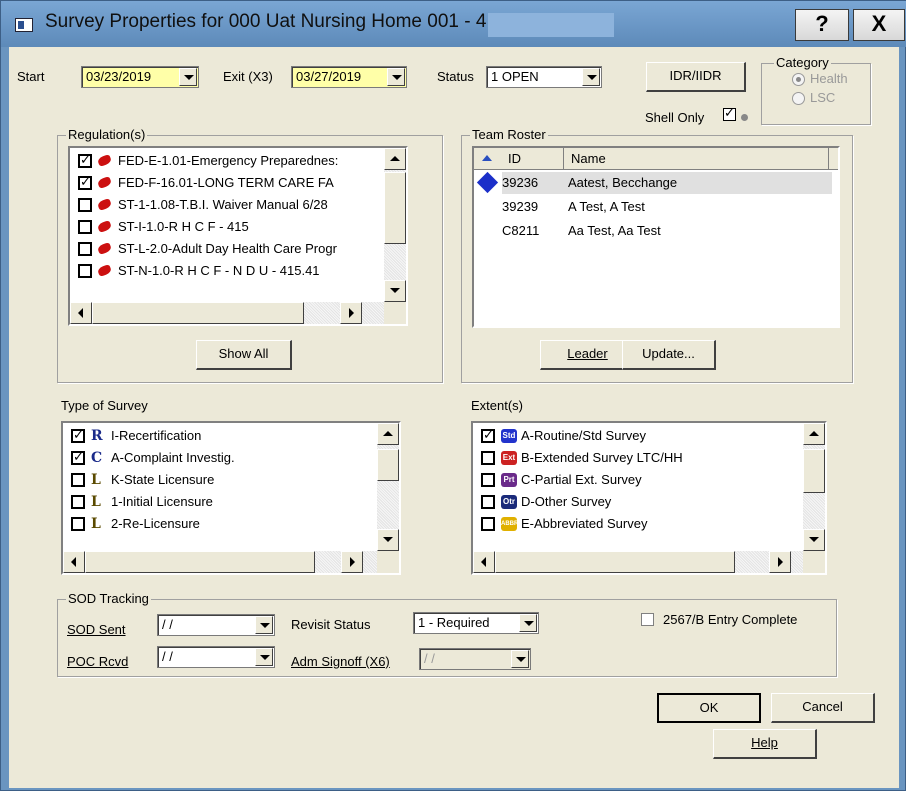 This screenshot has width=906, height=791. What do you see at coordinates (226, 182) in the screenshot?
I see `regulation-label: FED-F-16.01-LONG TERM CARE FA` at bounding box center [226, 182].